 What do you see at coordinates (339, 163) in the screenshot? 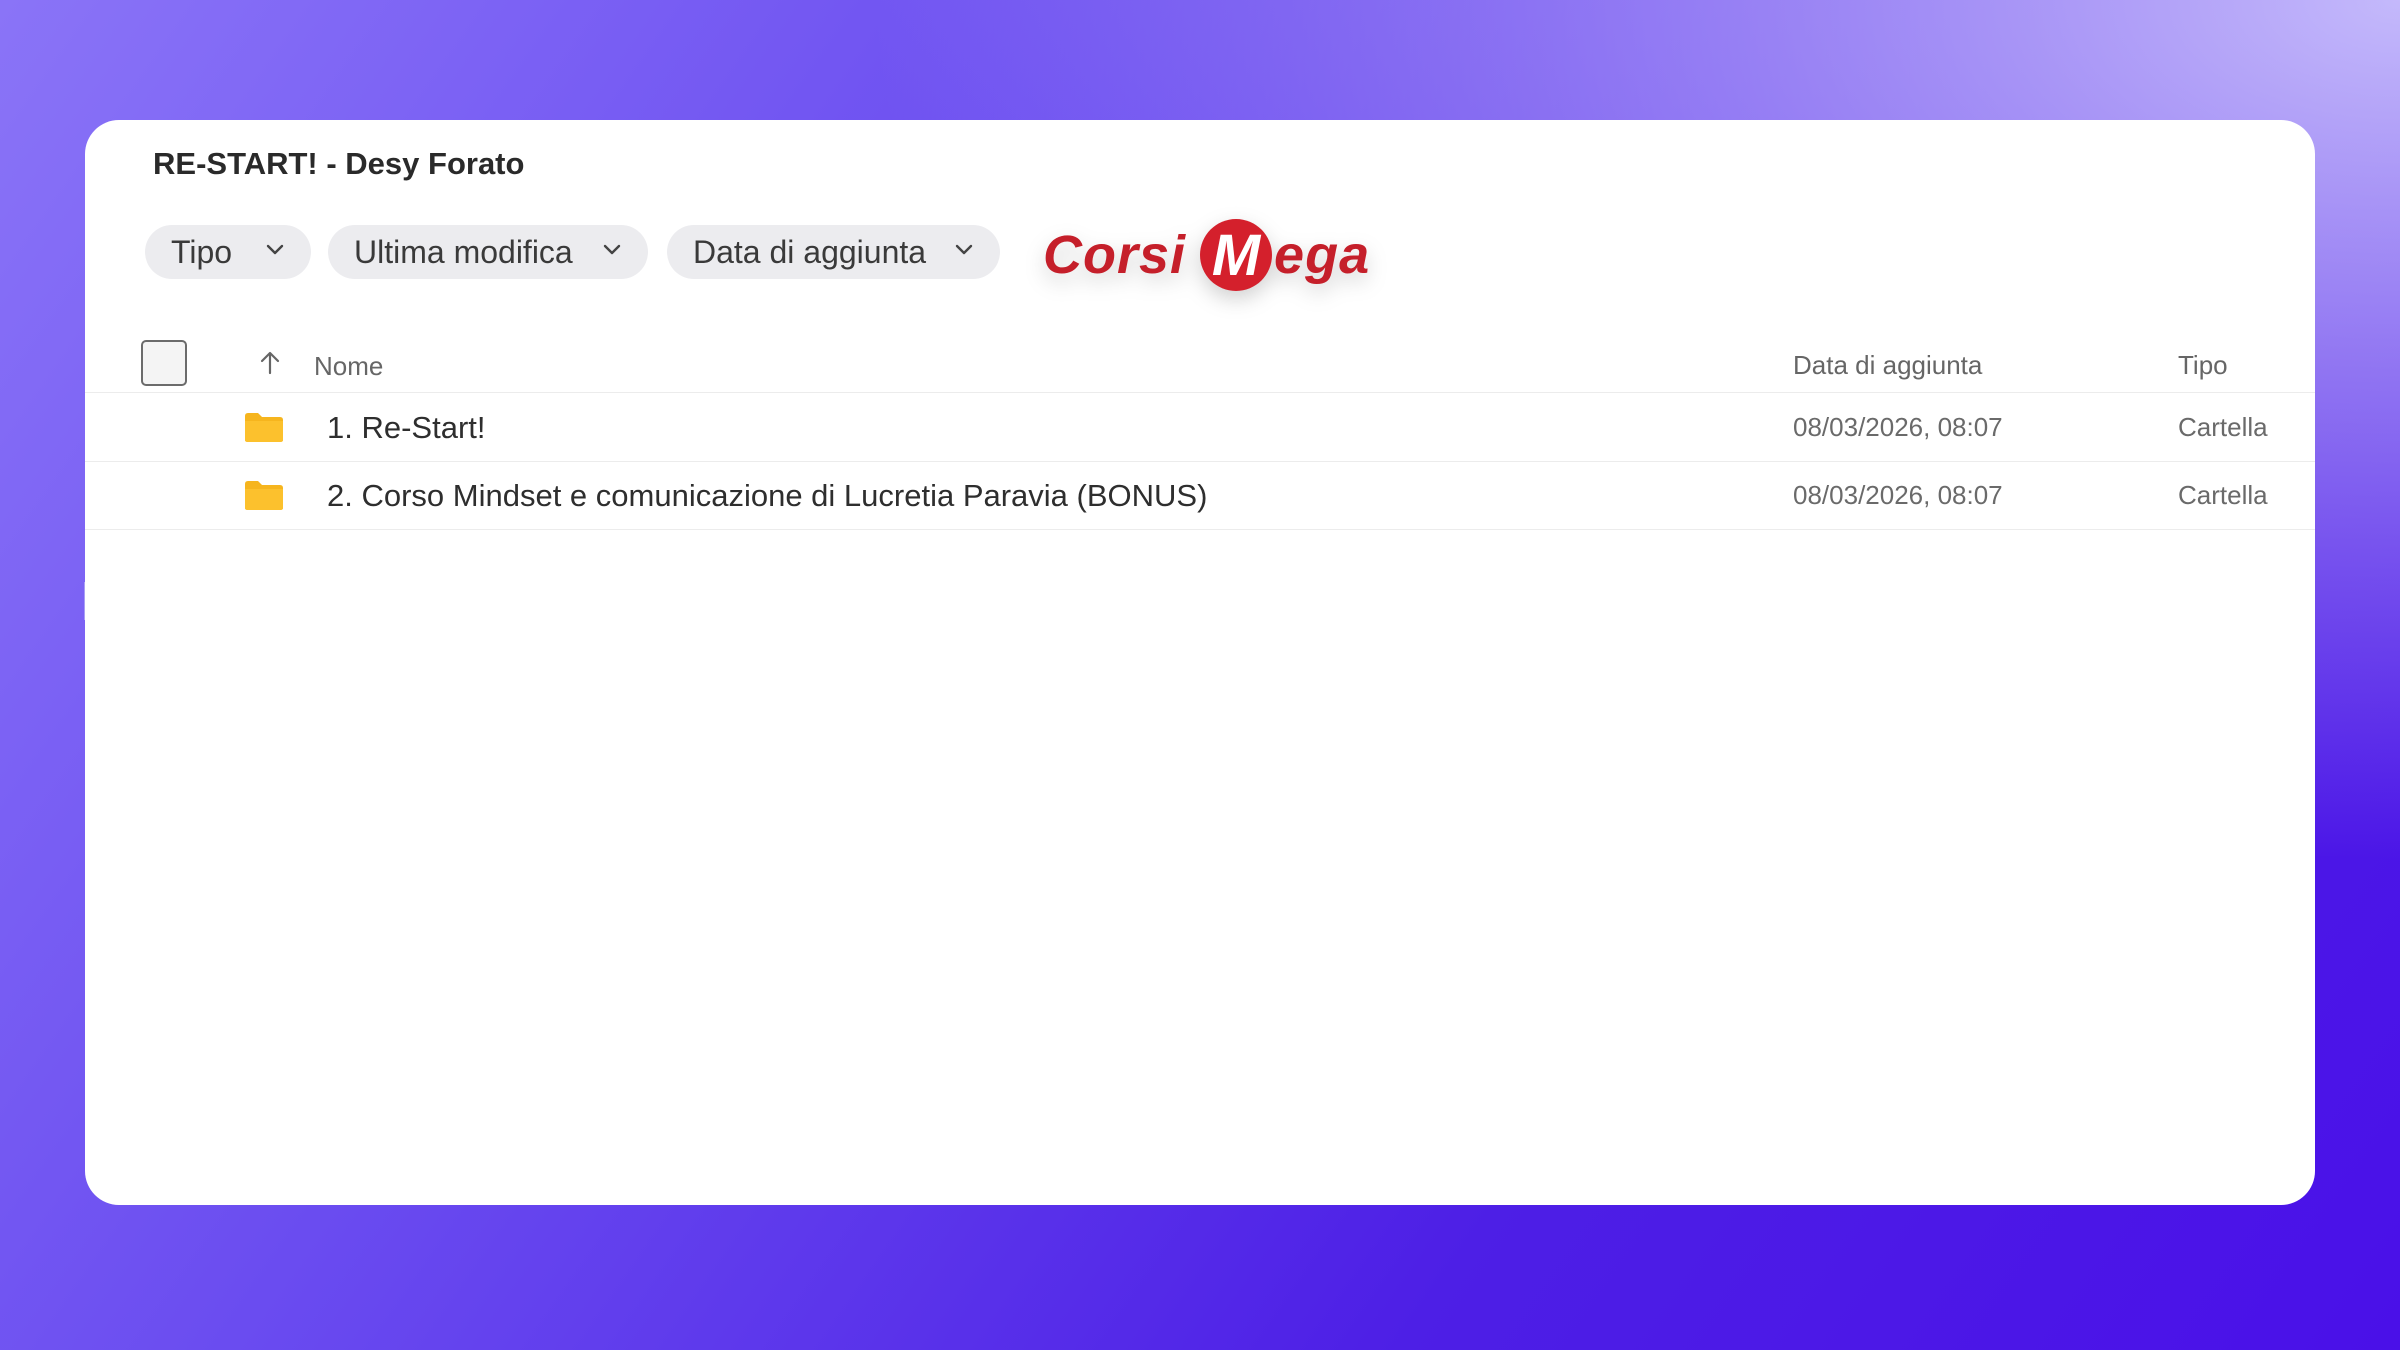
I see `folder-title: RE-START! - Desy Forato` at bounding box center [339, 163].